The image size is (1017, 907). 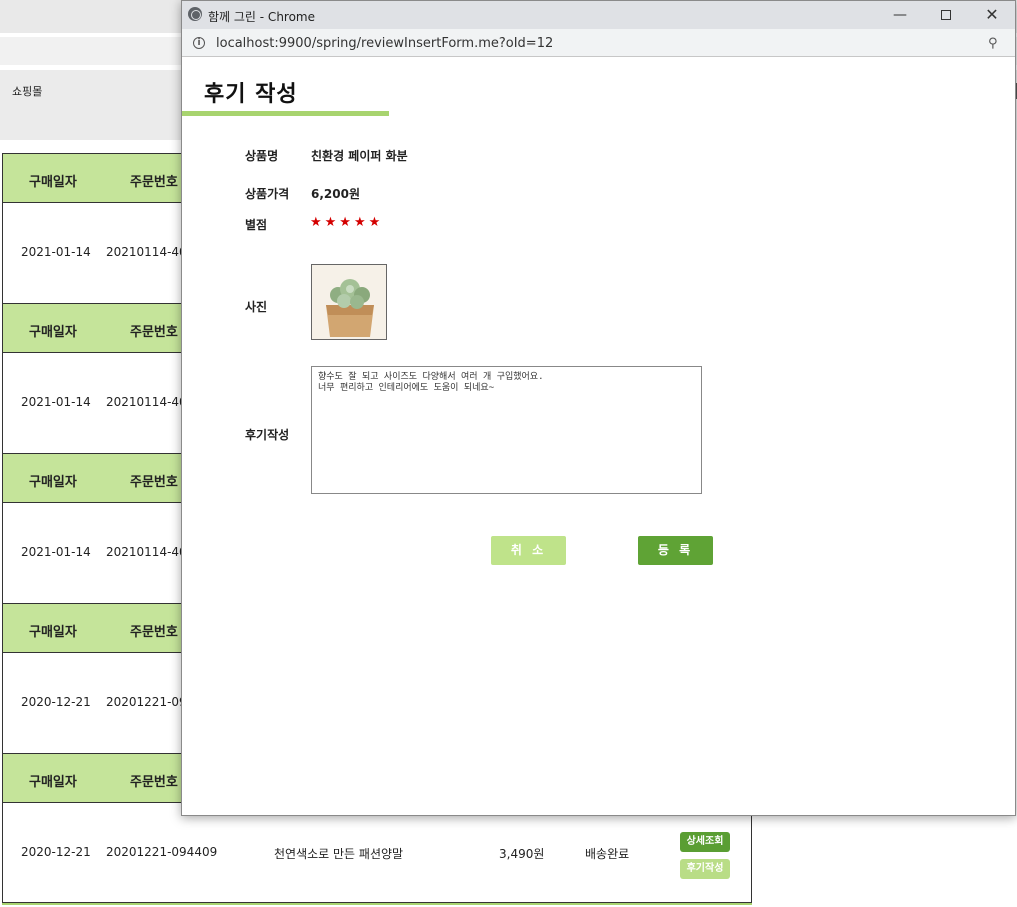 I want to click on order-status: 배송완료, so click(x=607, y=854).